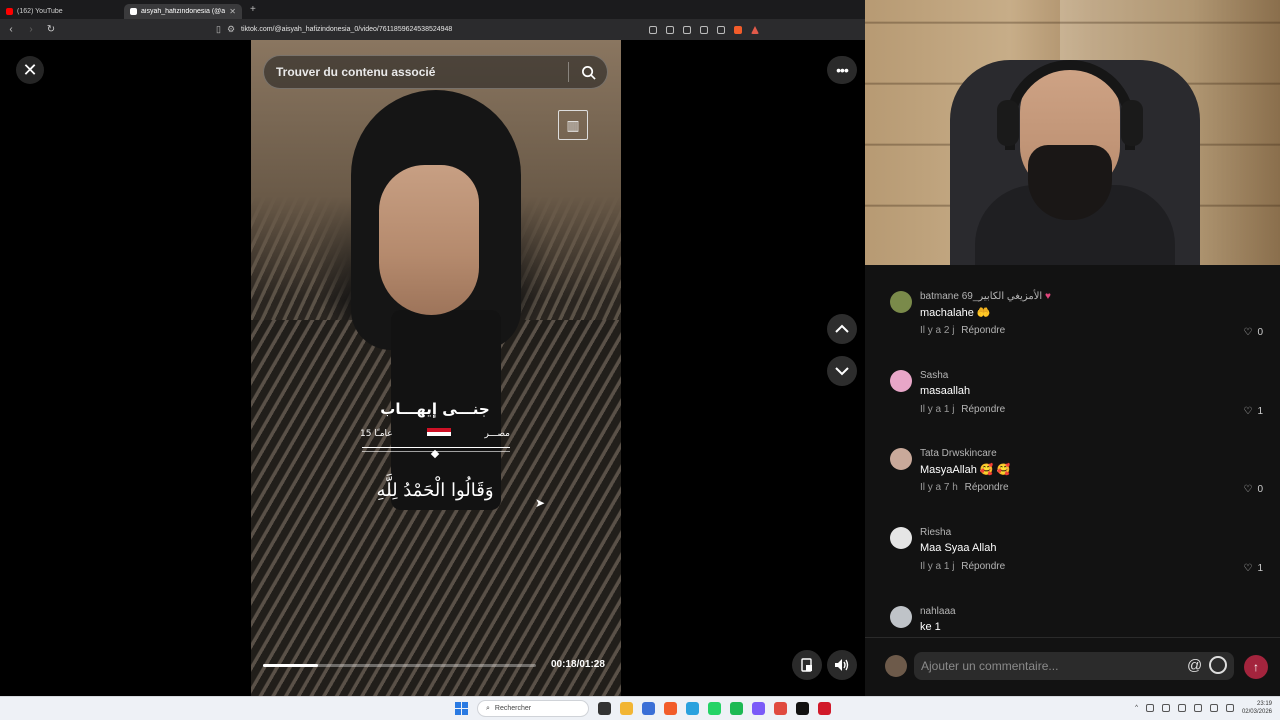 The width and height of the screenshot is (1280, 720). I want to click on previous-video-button, so click(842, 329).